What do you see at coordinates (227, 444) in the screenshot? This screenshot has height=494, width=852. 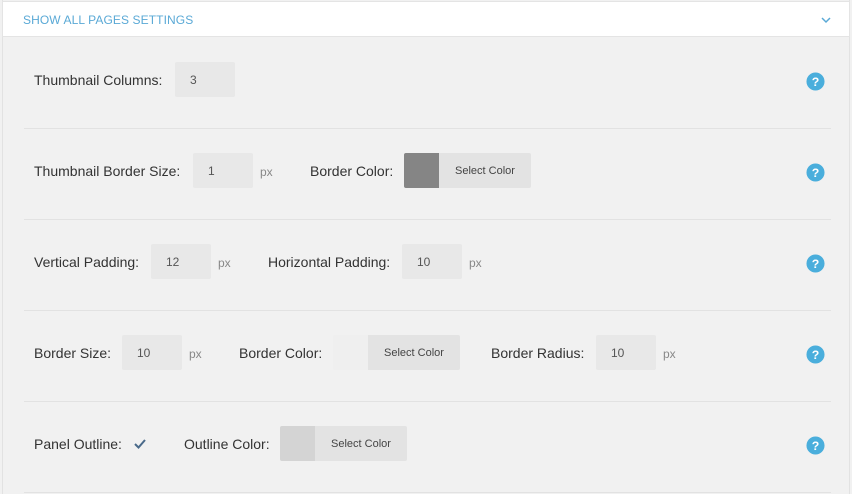 I see `outline-color-label: Outline Color:` at bounding box center [227, 444].